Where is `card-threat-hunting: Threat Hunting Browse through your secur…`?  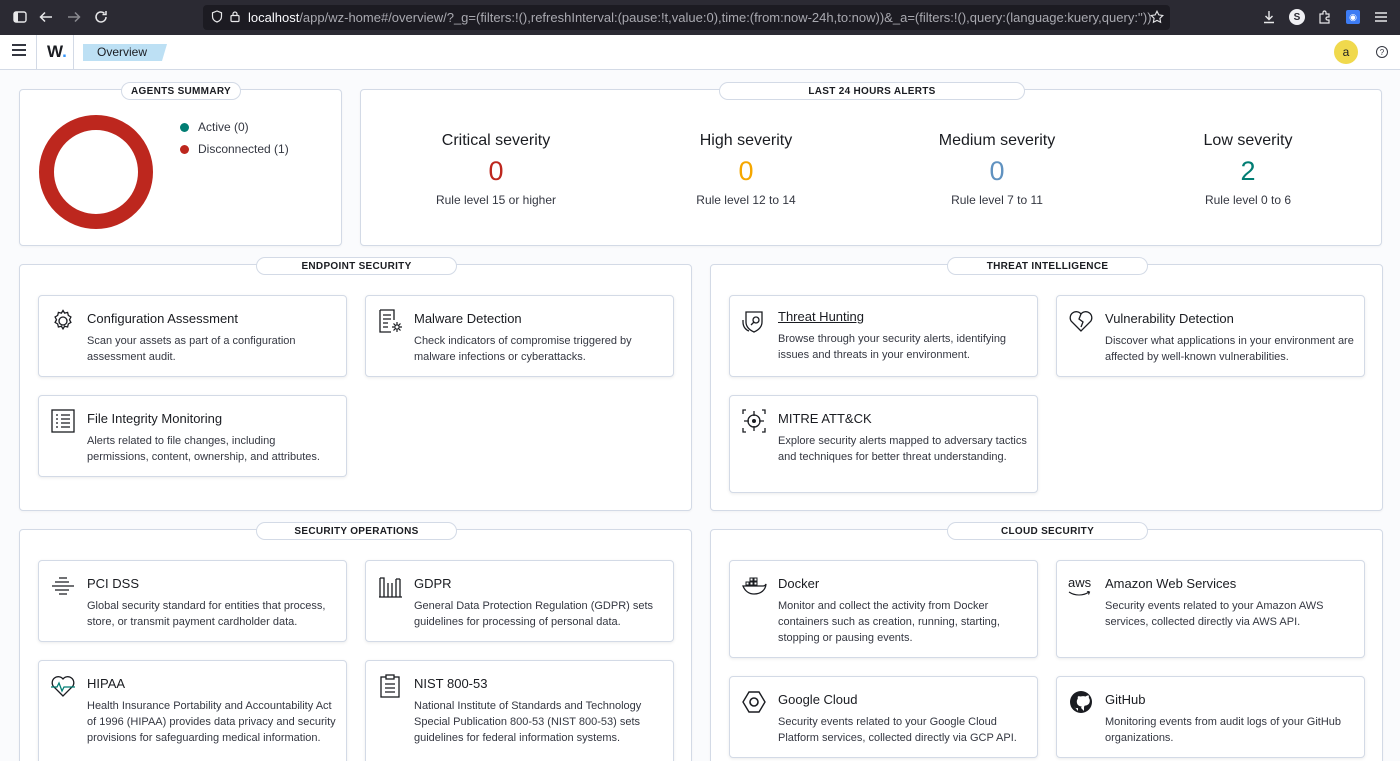
card-threat-hunting: Threat Hunting Browse through your secur… is located at coordinates (883, 336).